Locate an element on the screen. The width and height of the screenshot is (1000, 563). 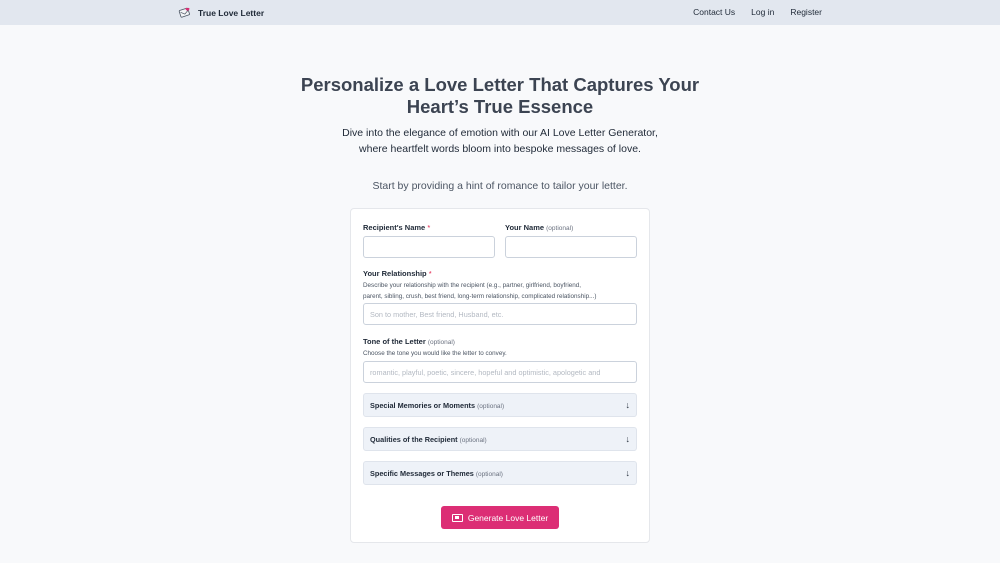
accordion-title: Special Memories or Moments (optional) is located at coordinates (437, 405).